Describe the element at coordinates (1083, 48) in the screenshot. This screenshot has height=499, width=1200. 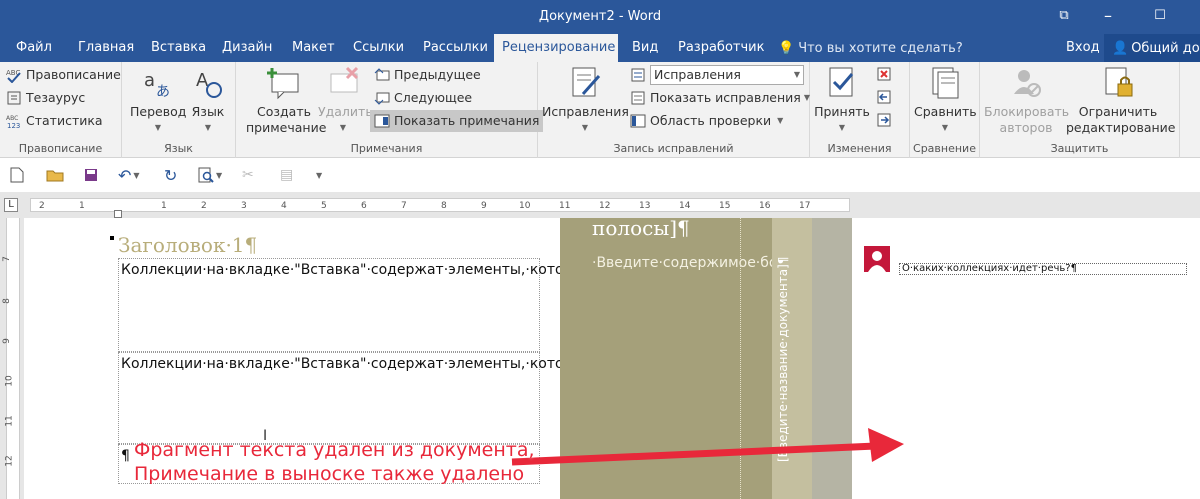
I see `sign-in-link: Вход` at that location.